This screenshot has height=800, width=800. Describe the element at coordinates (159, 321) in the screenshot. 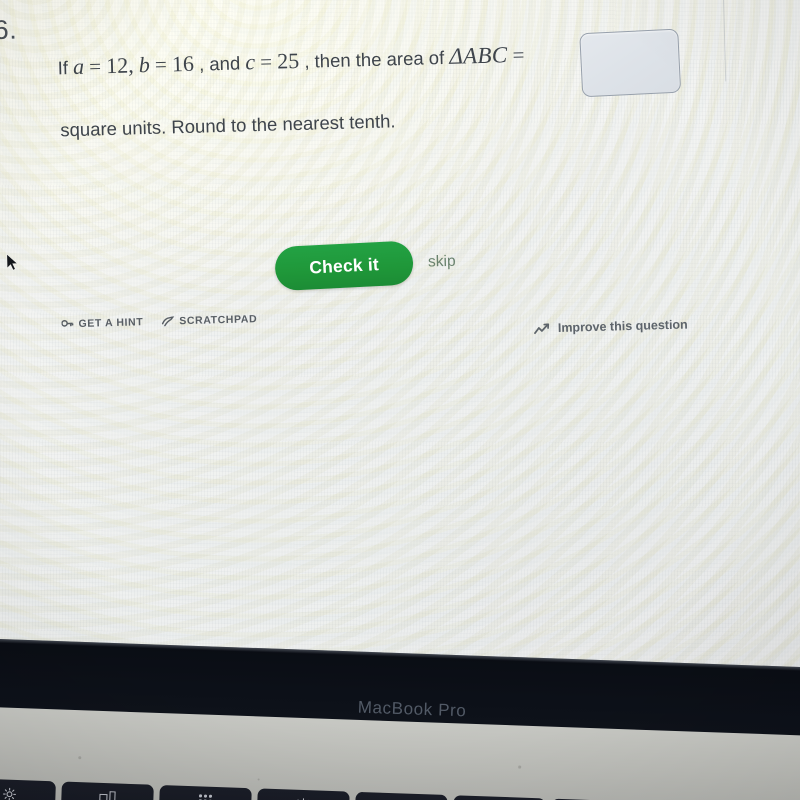

I see `tool-row: GET A HINT SCRATCHPAD` at that location.